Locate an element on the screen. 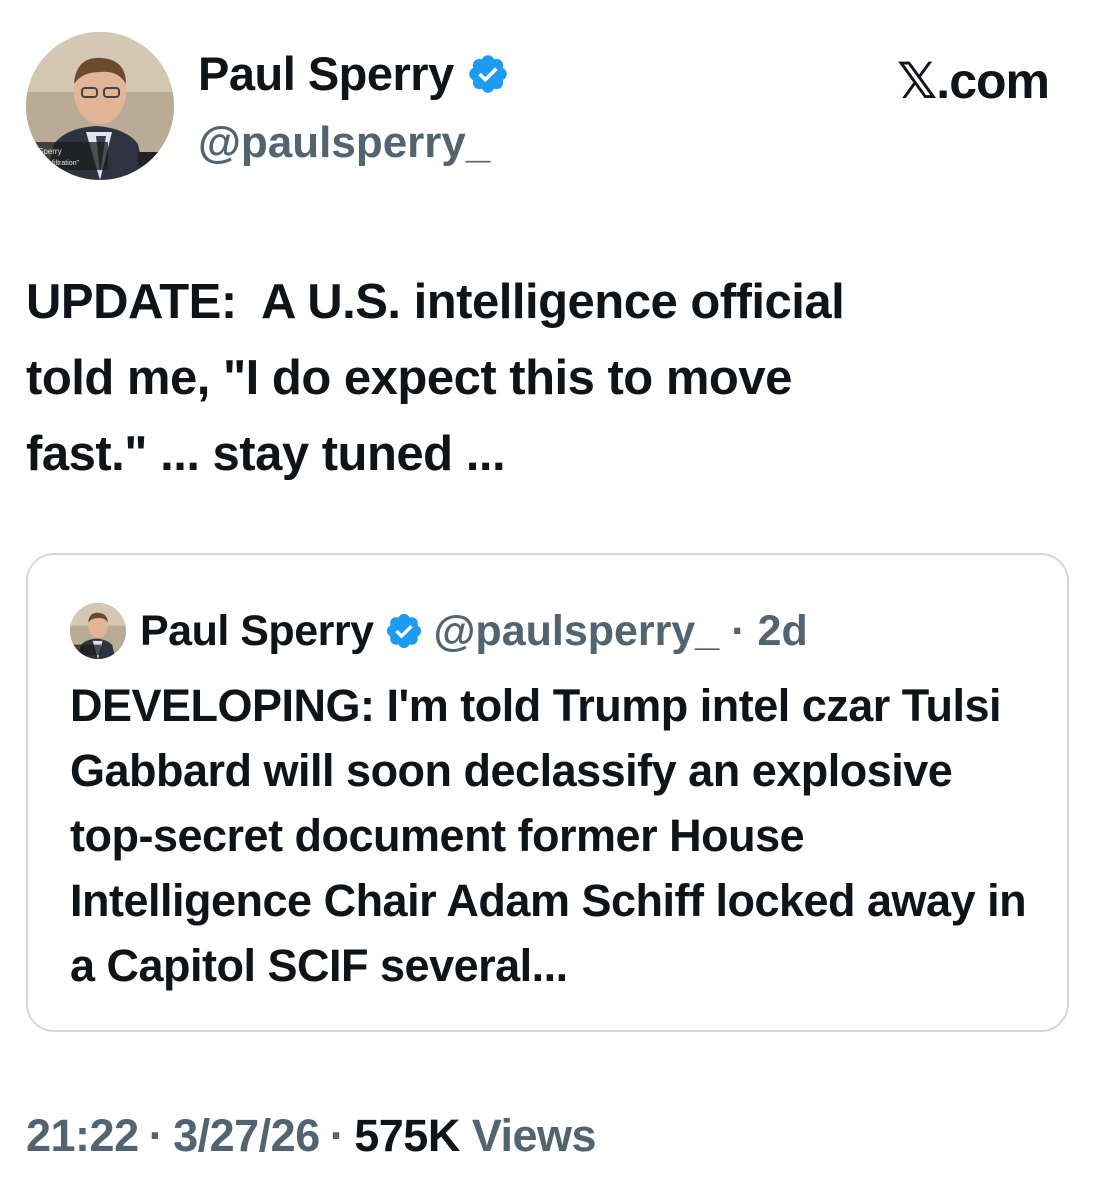 This screenshot has height=1200, width=1097. avatar-caption-line1: l Sperry is located at coordinates (48, 151).